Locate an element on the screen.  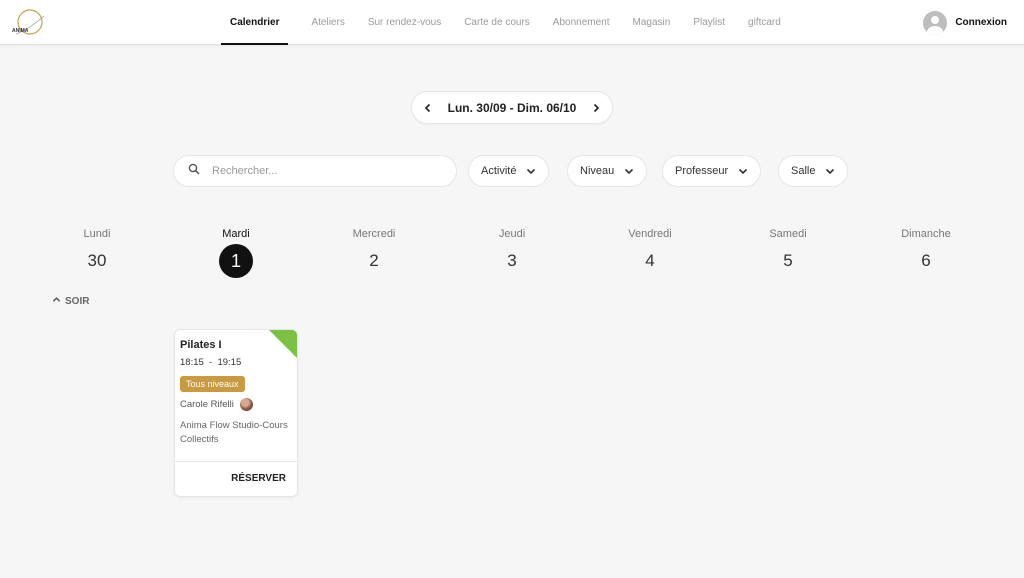
search-input is located at coordinates (322, 171).